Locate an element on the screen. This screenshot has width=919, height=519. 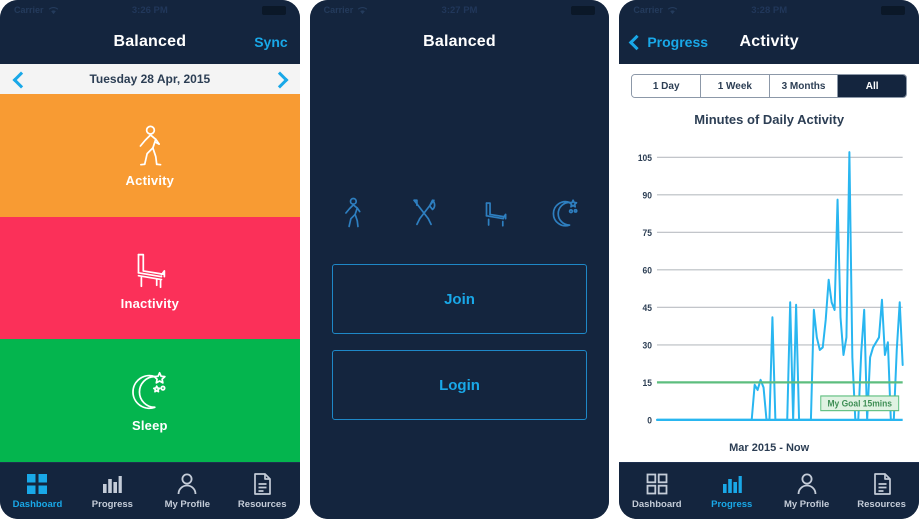
status-time: 3:26 PM is located at coordinates (149, 10).